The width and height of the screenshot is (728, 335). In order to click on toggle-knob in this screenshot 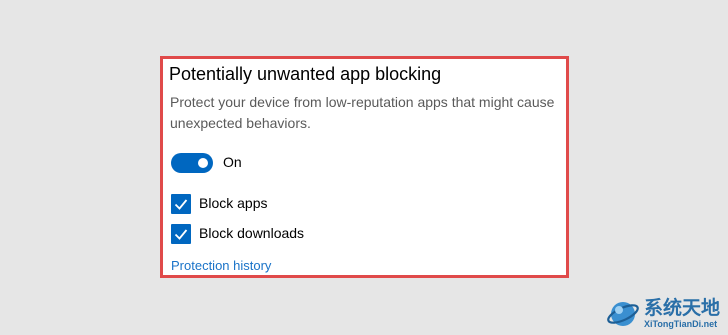, I will do `click(203, 163)`.